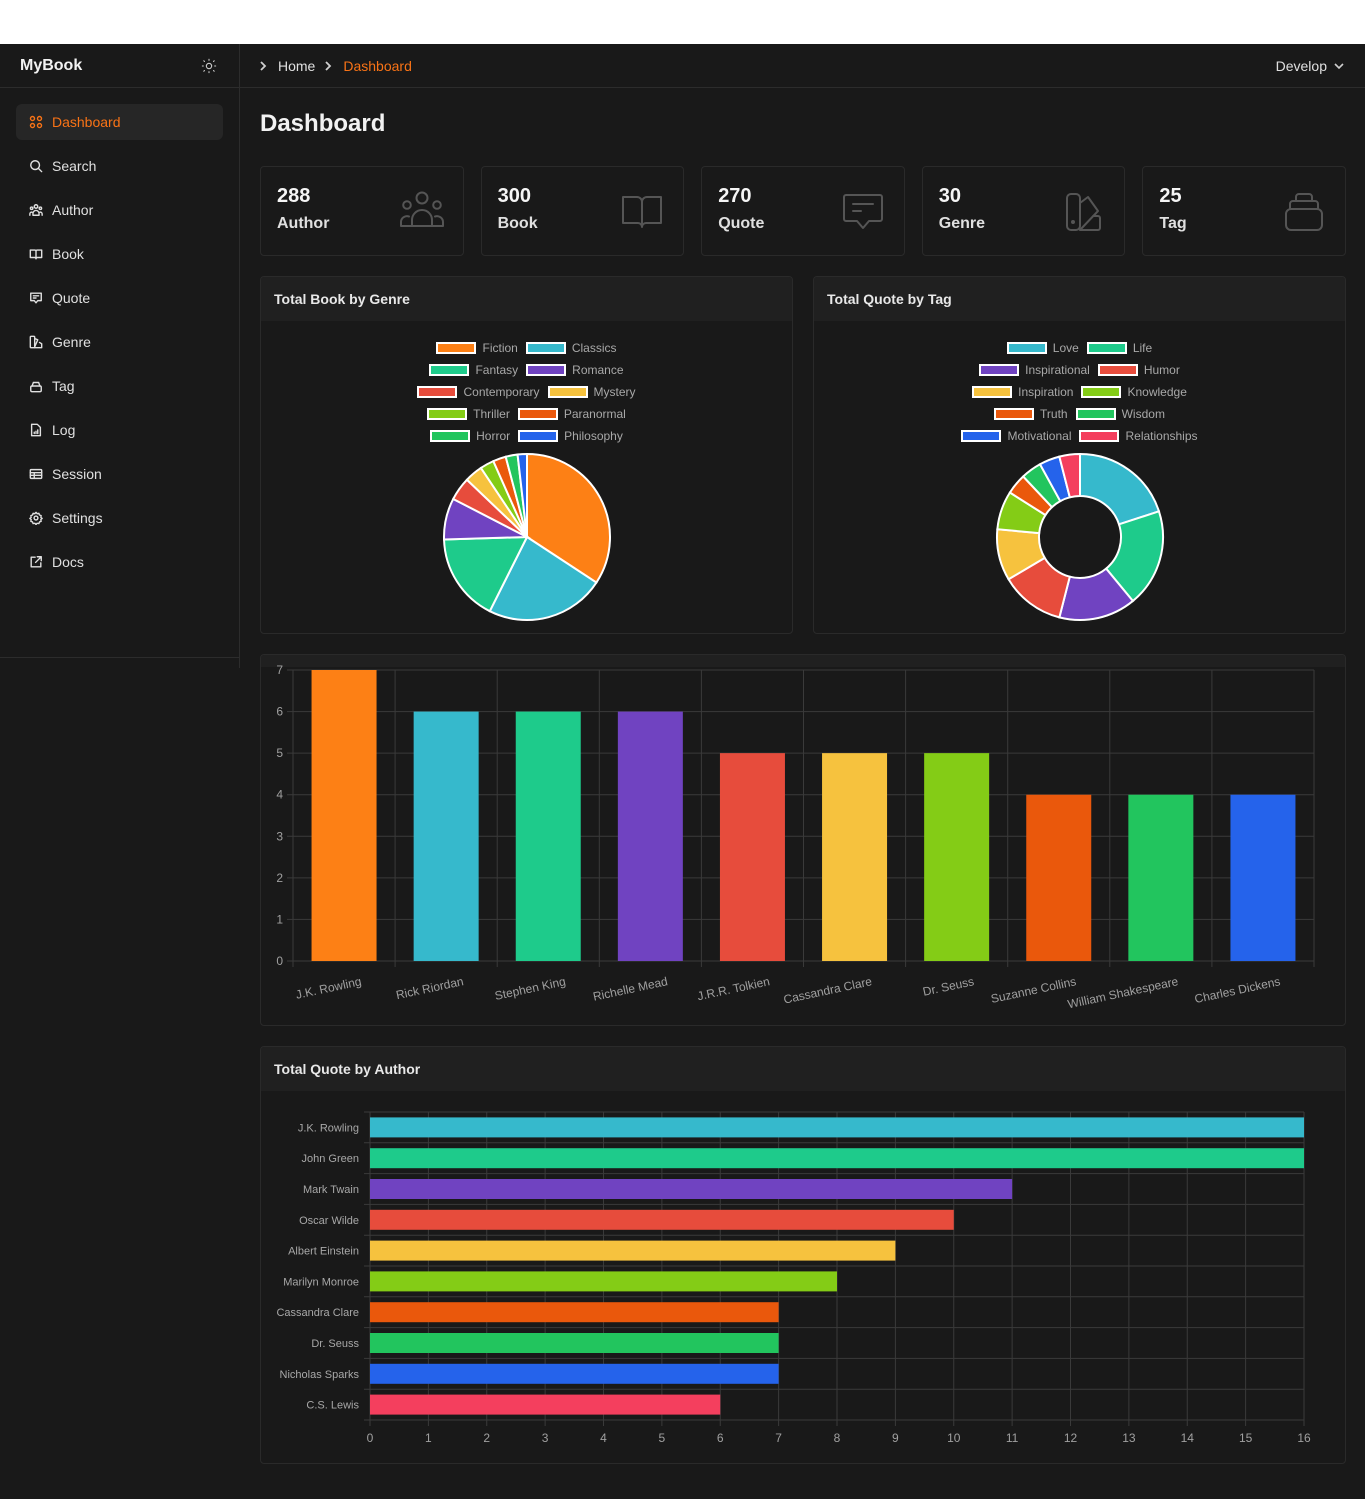  What do you see at coordinates (1023, 211) in the screenshot?
I see `stat-card-genre: 30 Genre` at bounding box center [1023, 211].